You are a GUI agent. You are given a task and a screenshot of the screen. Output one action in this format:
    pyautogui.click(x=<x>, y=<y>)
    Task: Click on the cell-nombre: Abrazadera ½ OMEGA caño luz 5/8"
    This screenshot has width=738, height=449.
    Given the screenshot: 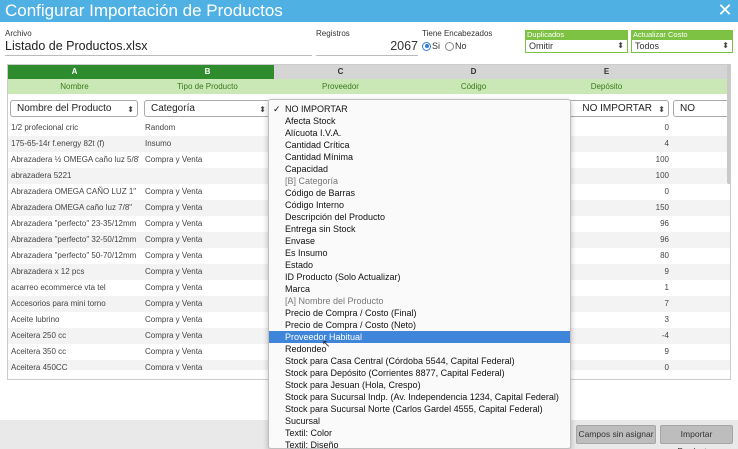 What is the action you would take?
    pyautogui.click(x=75, y=159)
    